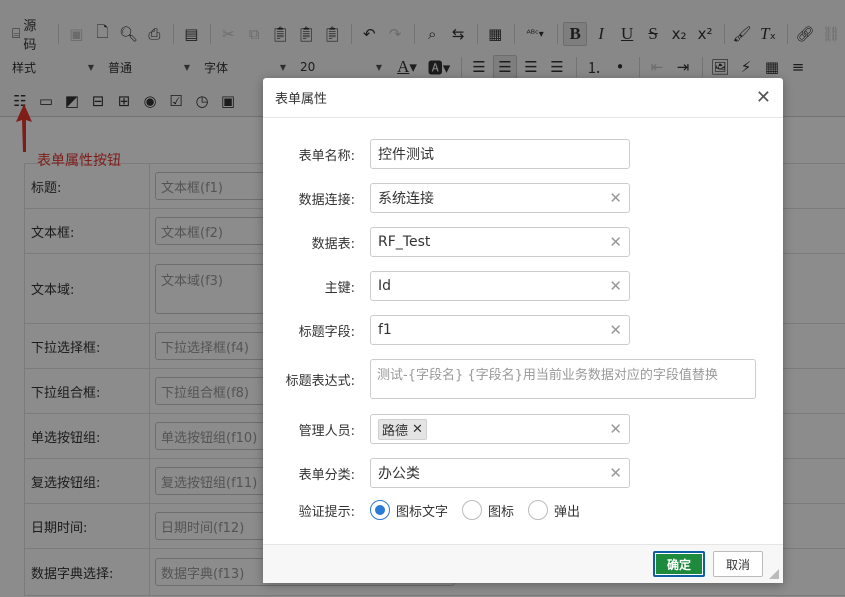  I want to click on radio-icon-text: 图标文字, so click(409, 510).